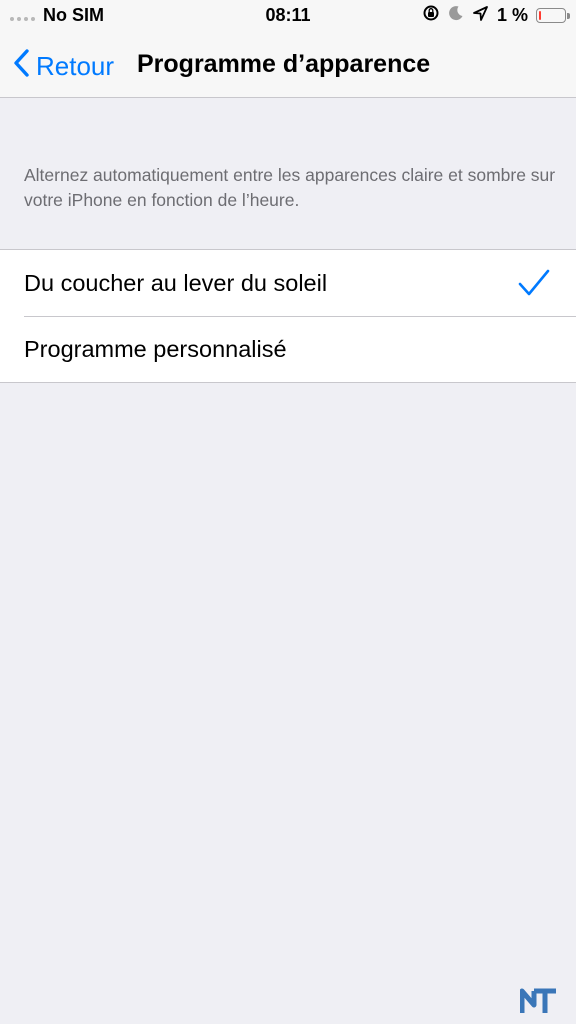 The image size is (576, 1024). Describe the element at coordinates (155, 348) in the screenshot. I see `option-label: Programme personnalisé` at that location.